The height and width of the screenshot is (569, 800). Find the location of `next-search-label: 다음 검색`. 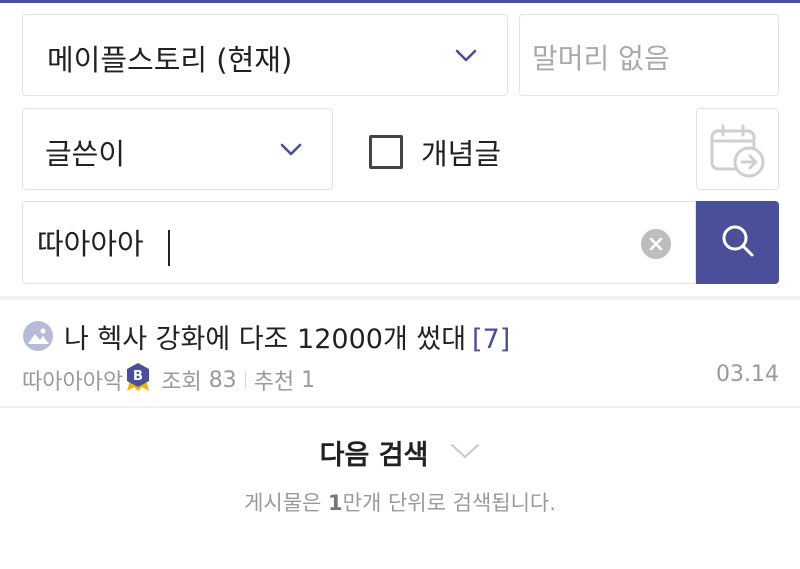

next-search-label: 다음 검색 is located at coordinates (374, 455).